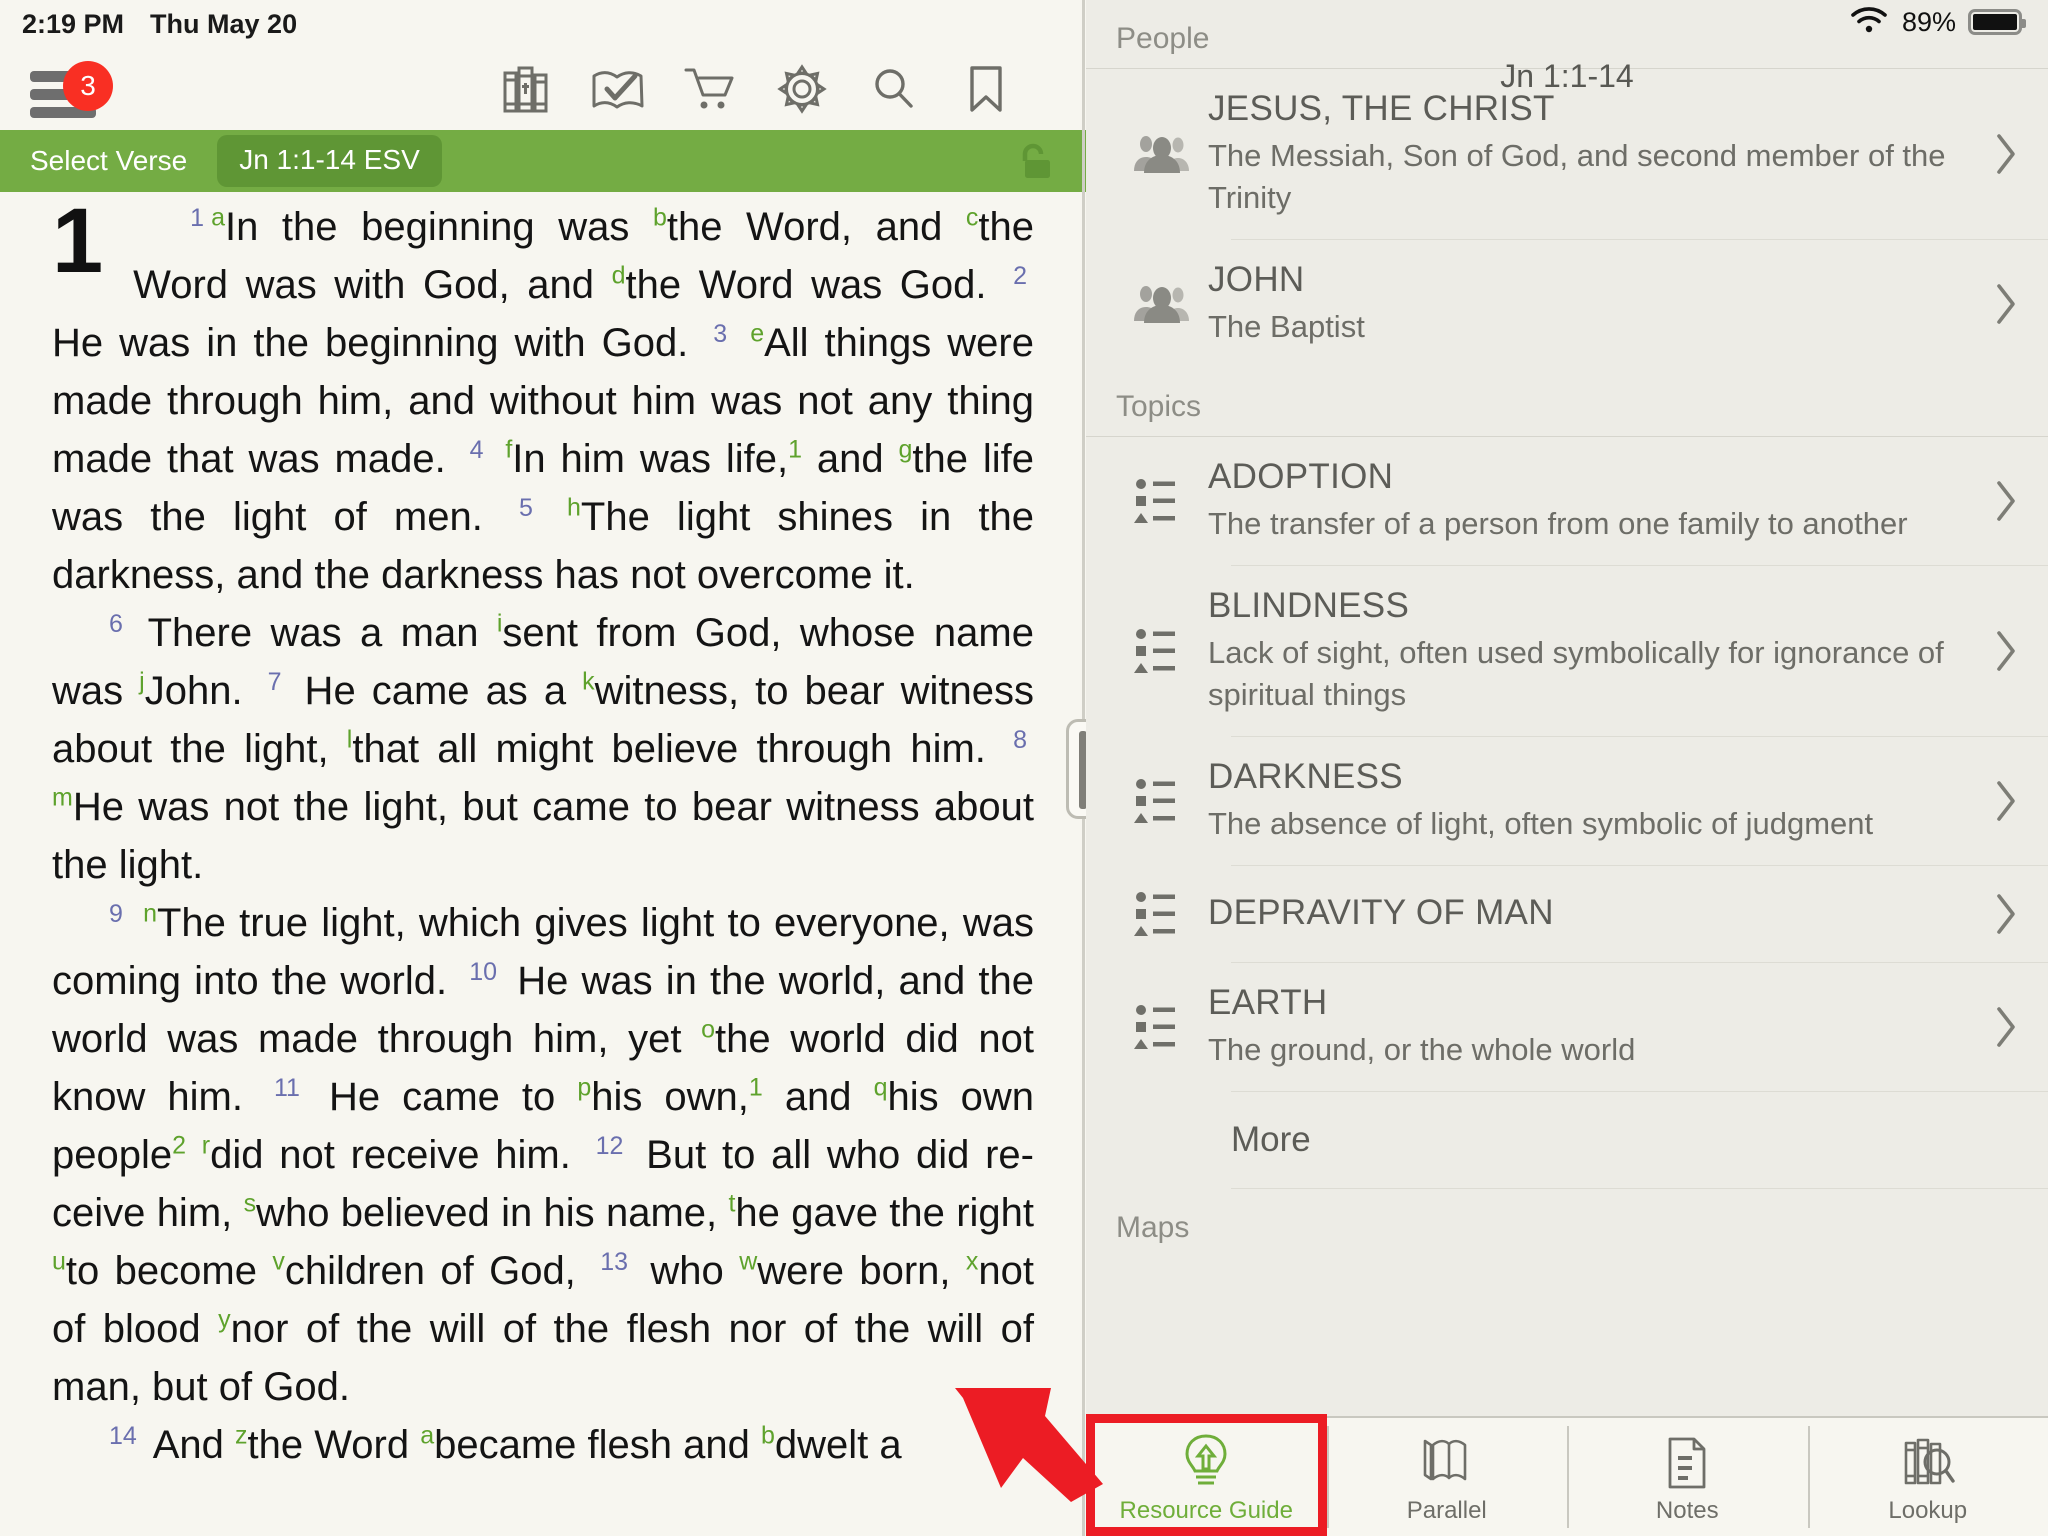 This screenshot has width=2048, height=1536. I want to click on battery-icon, so click(1997, 22).